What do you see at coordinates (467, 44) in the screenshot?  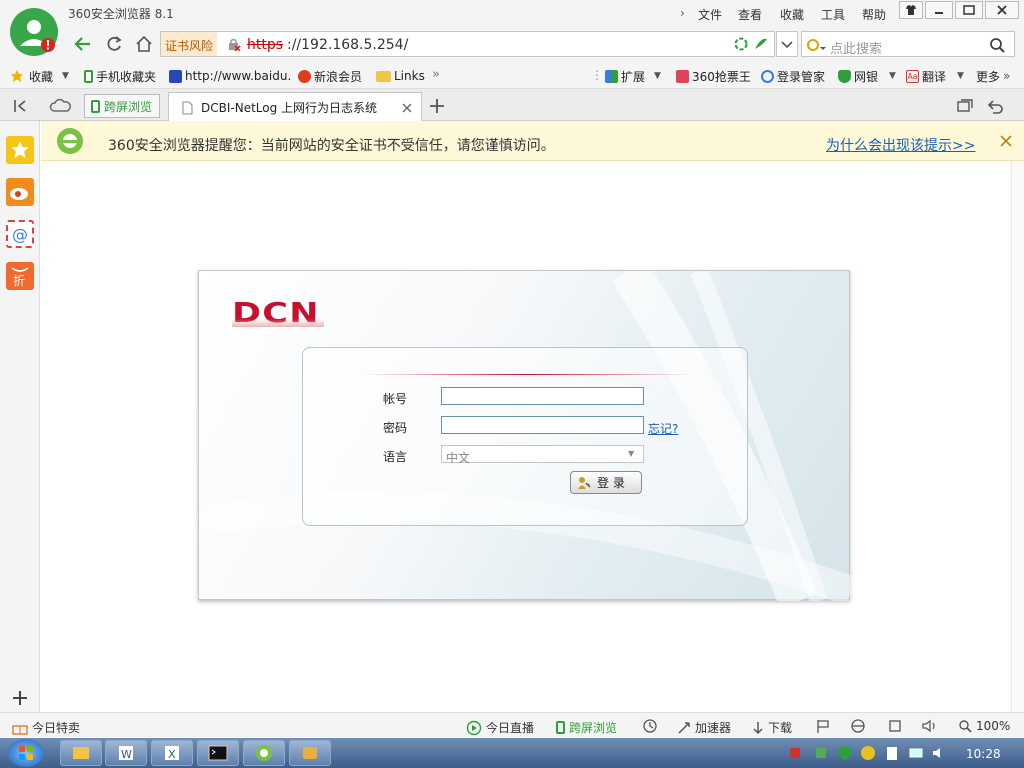 I see `address-field: 证书风险 https ://192.168.5.254/` at bounding box center [467, 44].